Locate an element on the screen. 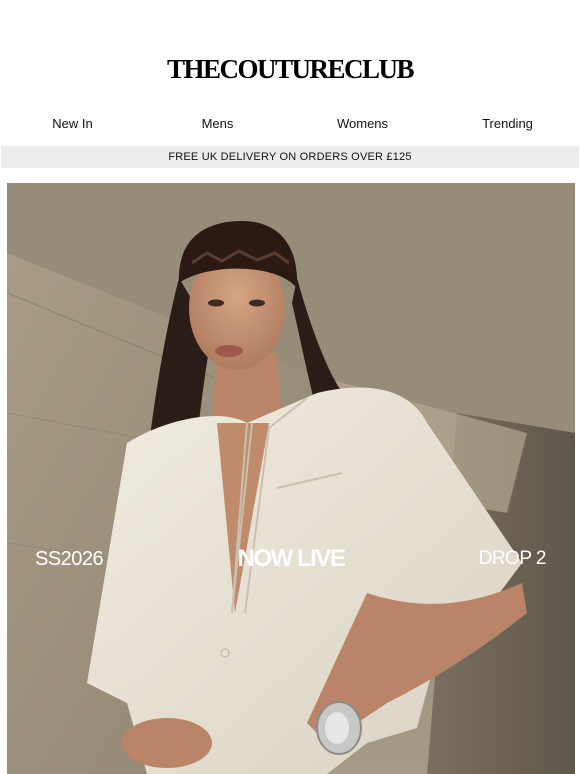 The width and height of the screenshot is (580, 774). nav-item-new-in: New In is located at coordinates (72, 124).